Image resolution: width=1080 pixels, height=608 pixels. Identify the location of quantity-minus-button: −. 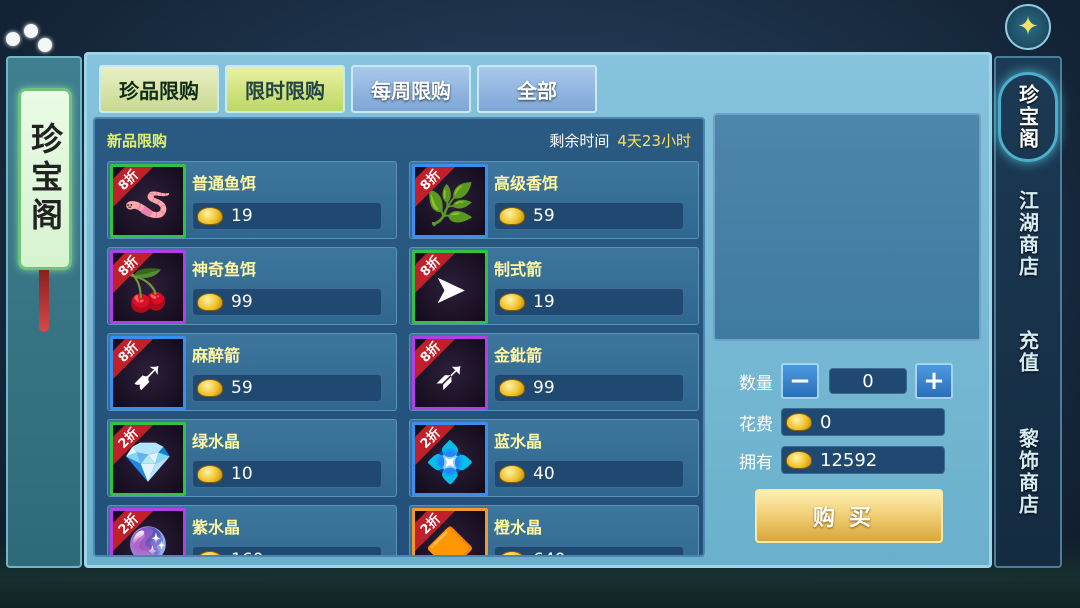
(800, 381).